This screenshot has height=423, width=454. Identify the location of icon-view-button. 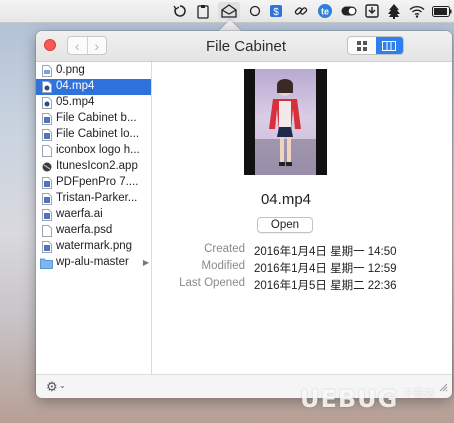
(362, 45).